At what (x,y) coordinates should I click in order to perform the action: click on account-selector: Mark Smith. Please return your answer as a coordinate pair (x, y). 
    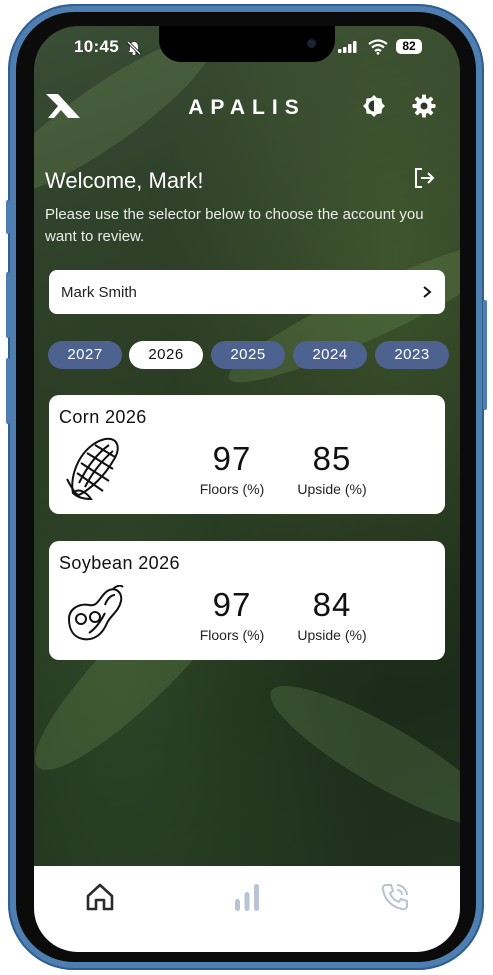
    Looking at the image, I should click on (247, 292).